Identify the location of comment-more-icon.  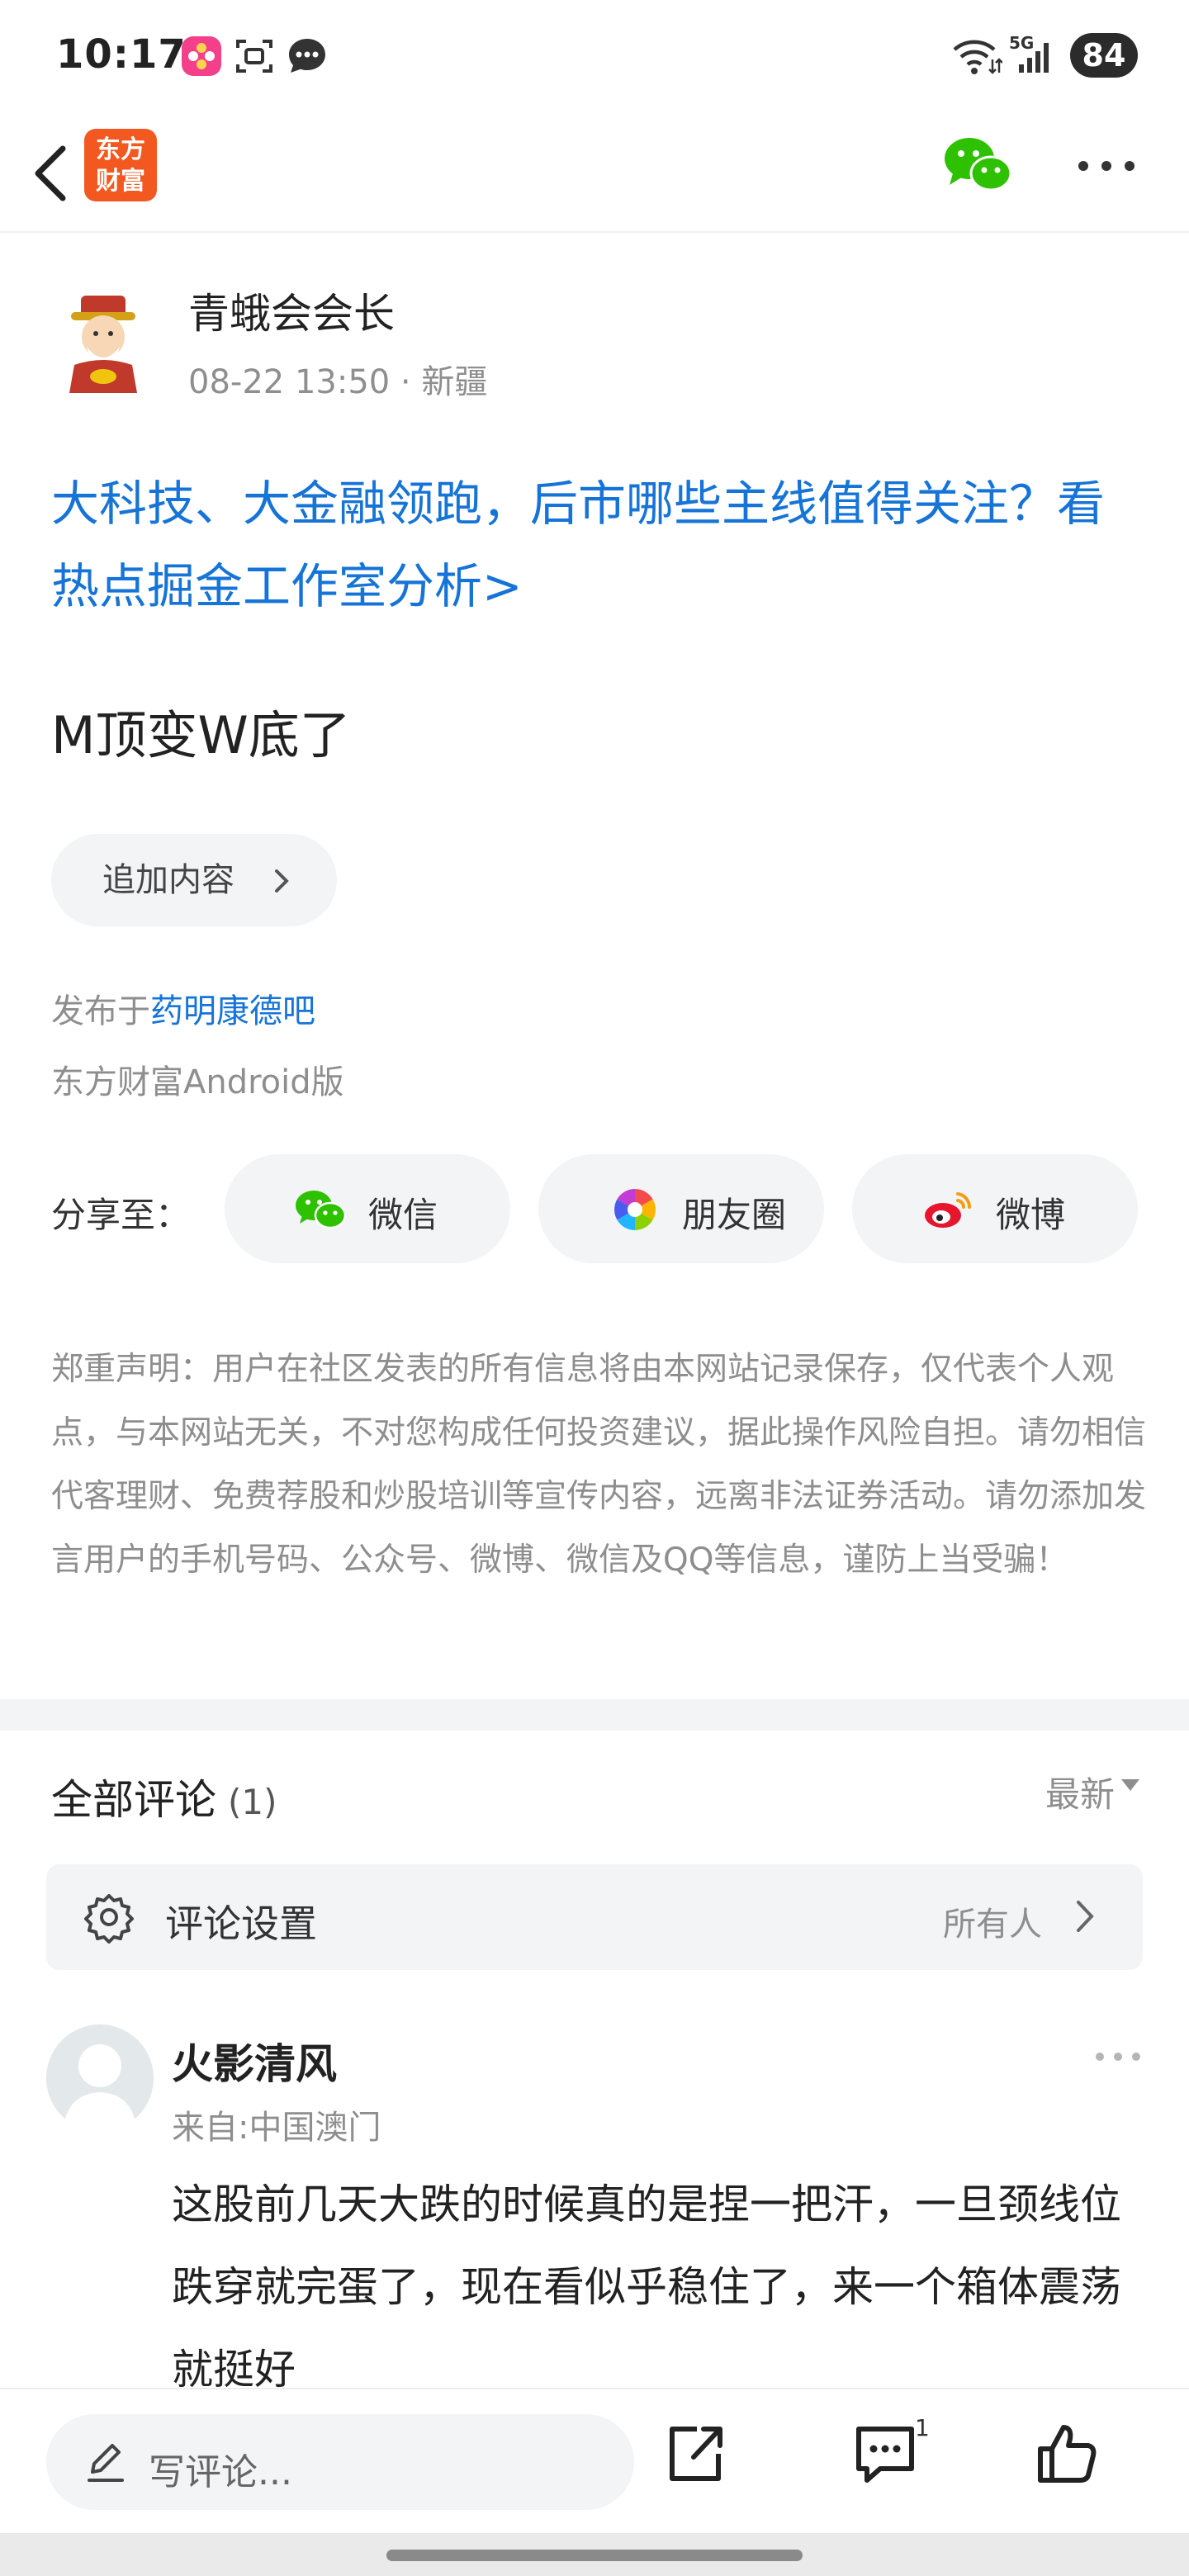
(1118, 2056).